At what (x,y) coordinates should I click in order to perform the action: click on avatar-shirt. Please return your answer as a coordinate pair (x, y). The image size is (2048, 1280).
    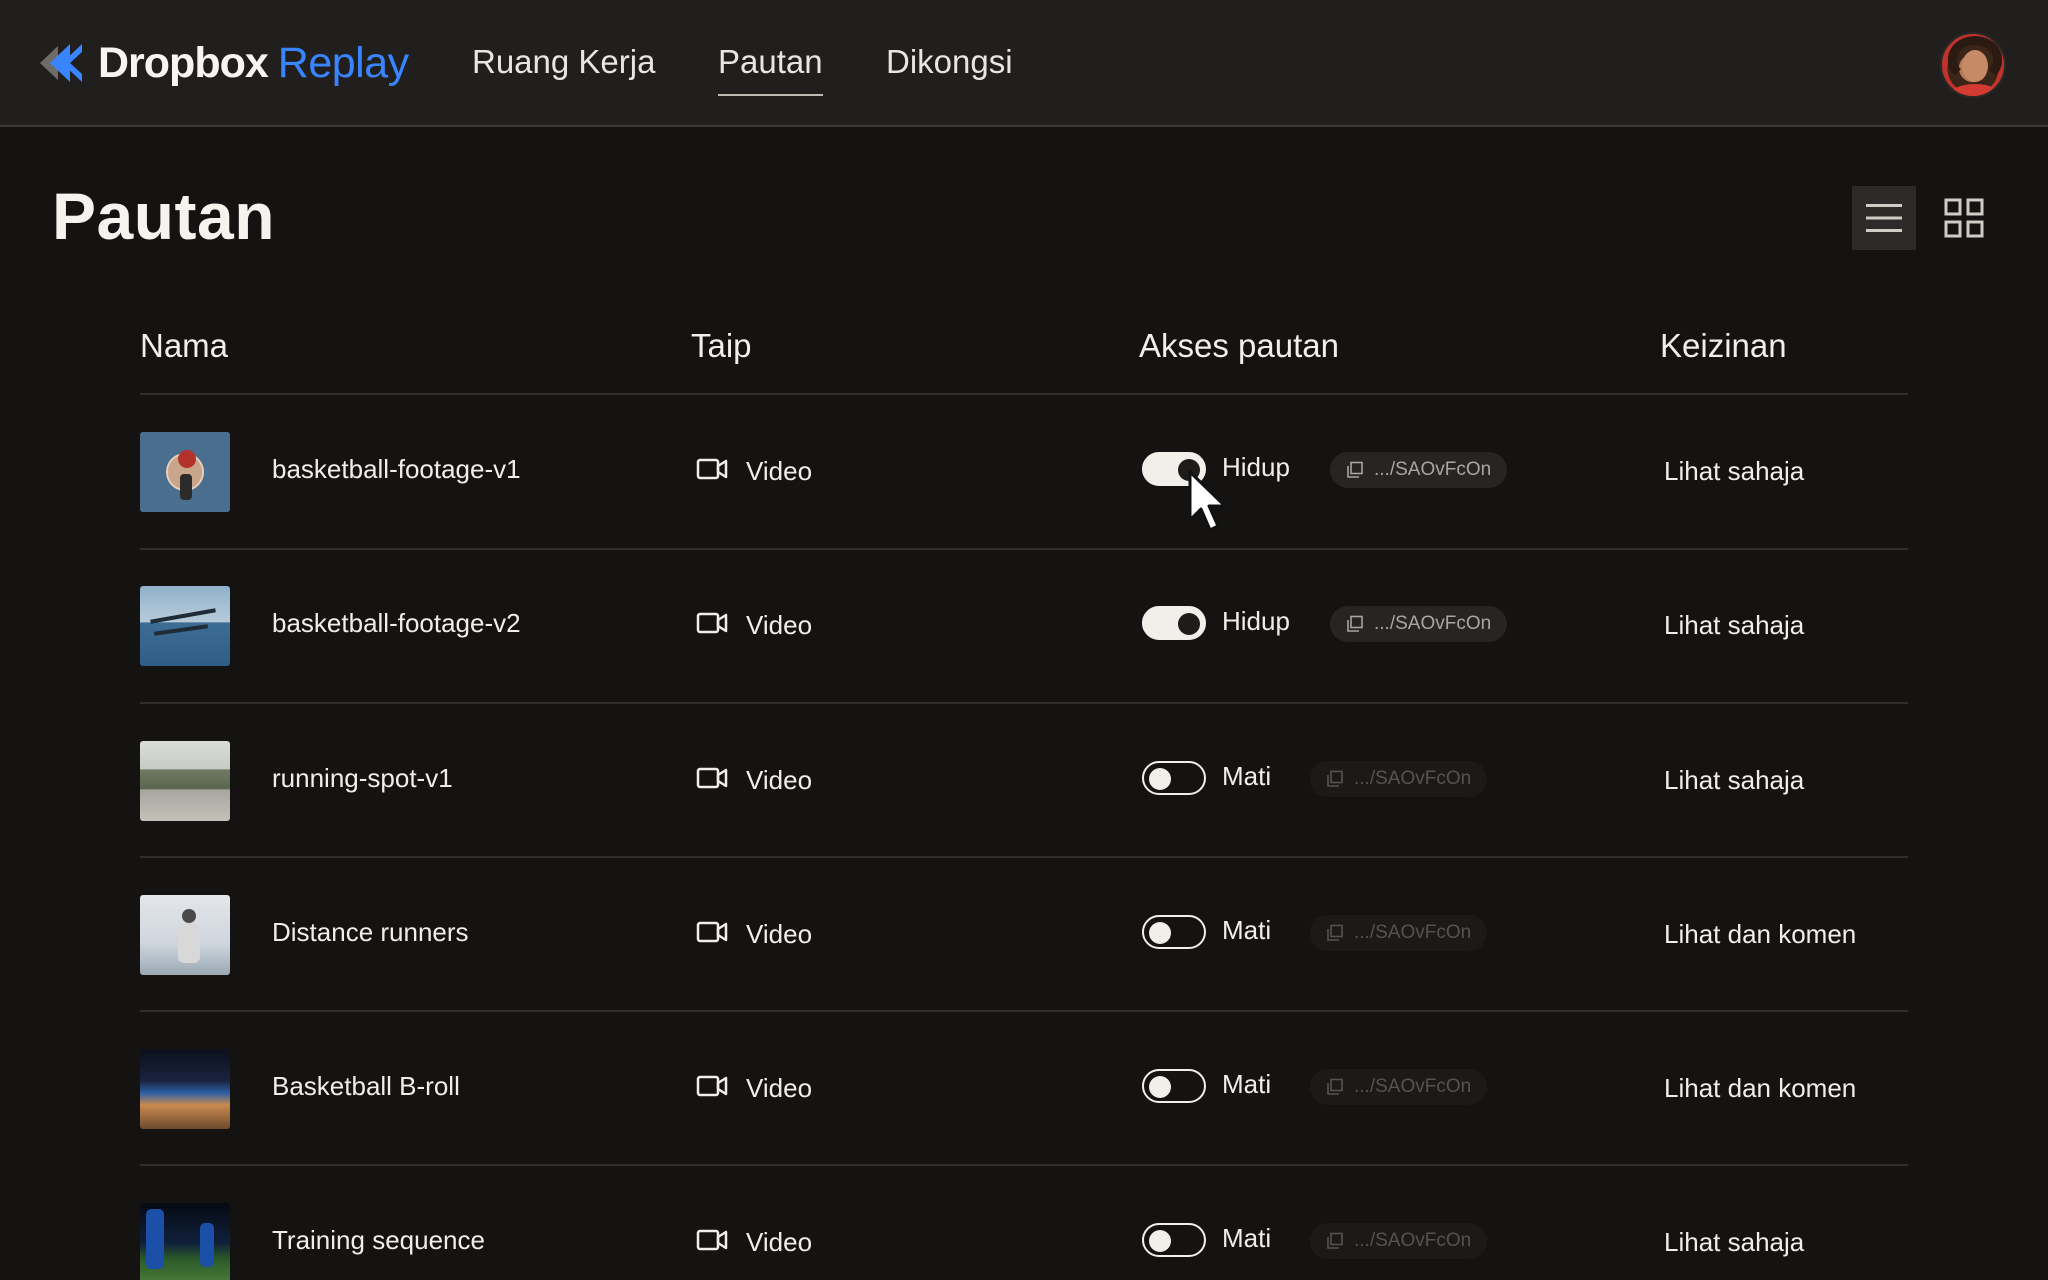
    Looking at the image, I should click on (1975, 90).